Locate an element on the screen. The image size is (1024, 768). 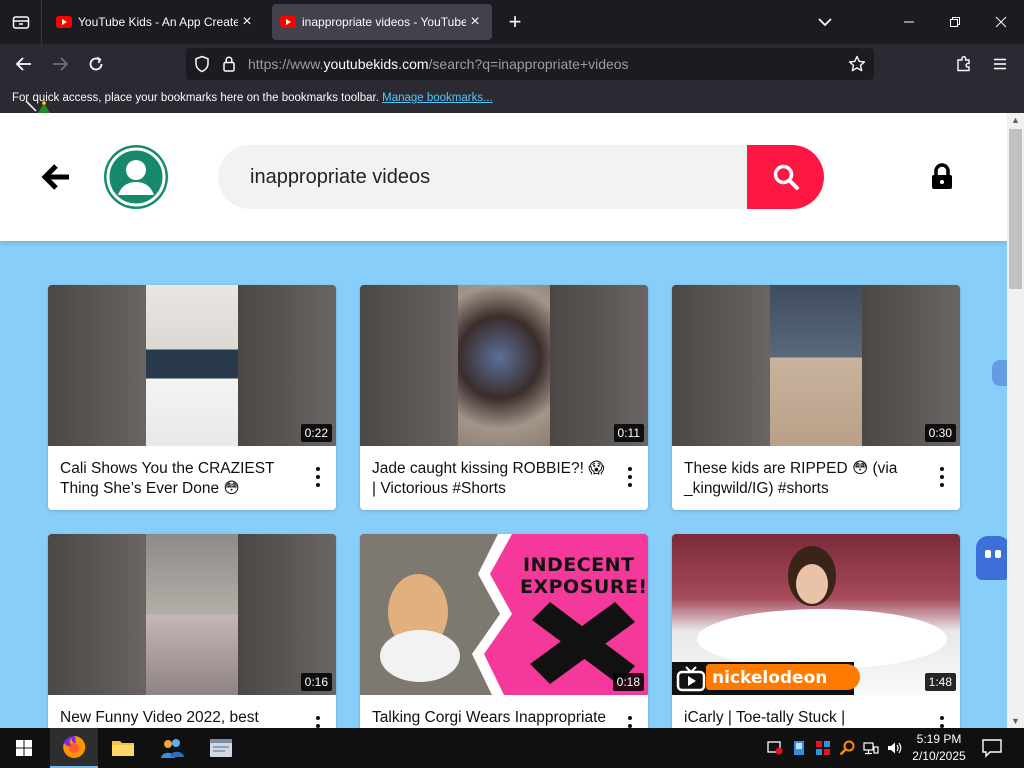
forward-button is located at coordinates (60, 64).